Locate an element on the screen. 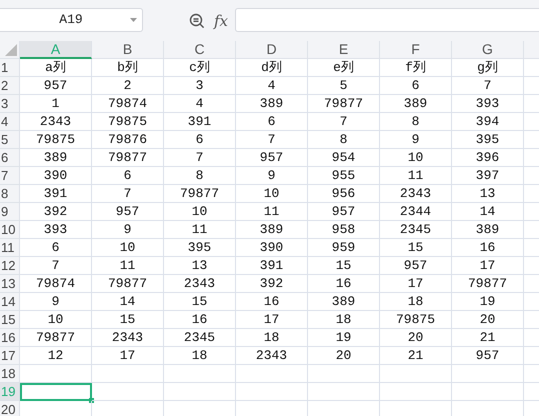 This screenshot has height=416, width=539. row-header: 8 is located at coordinates (10, 194).